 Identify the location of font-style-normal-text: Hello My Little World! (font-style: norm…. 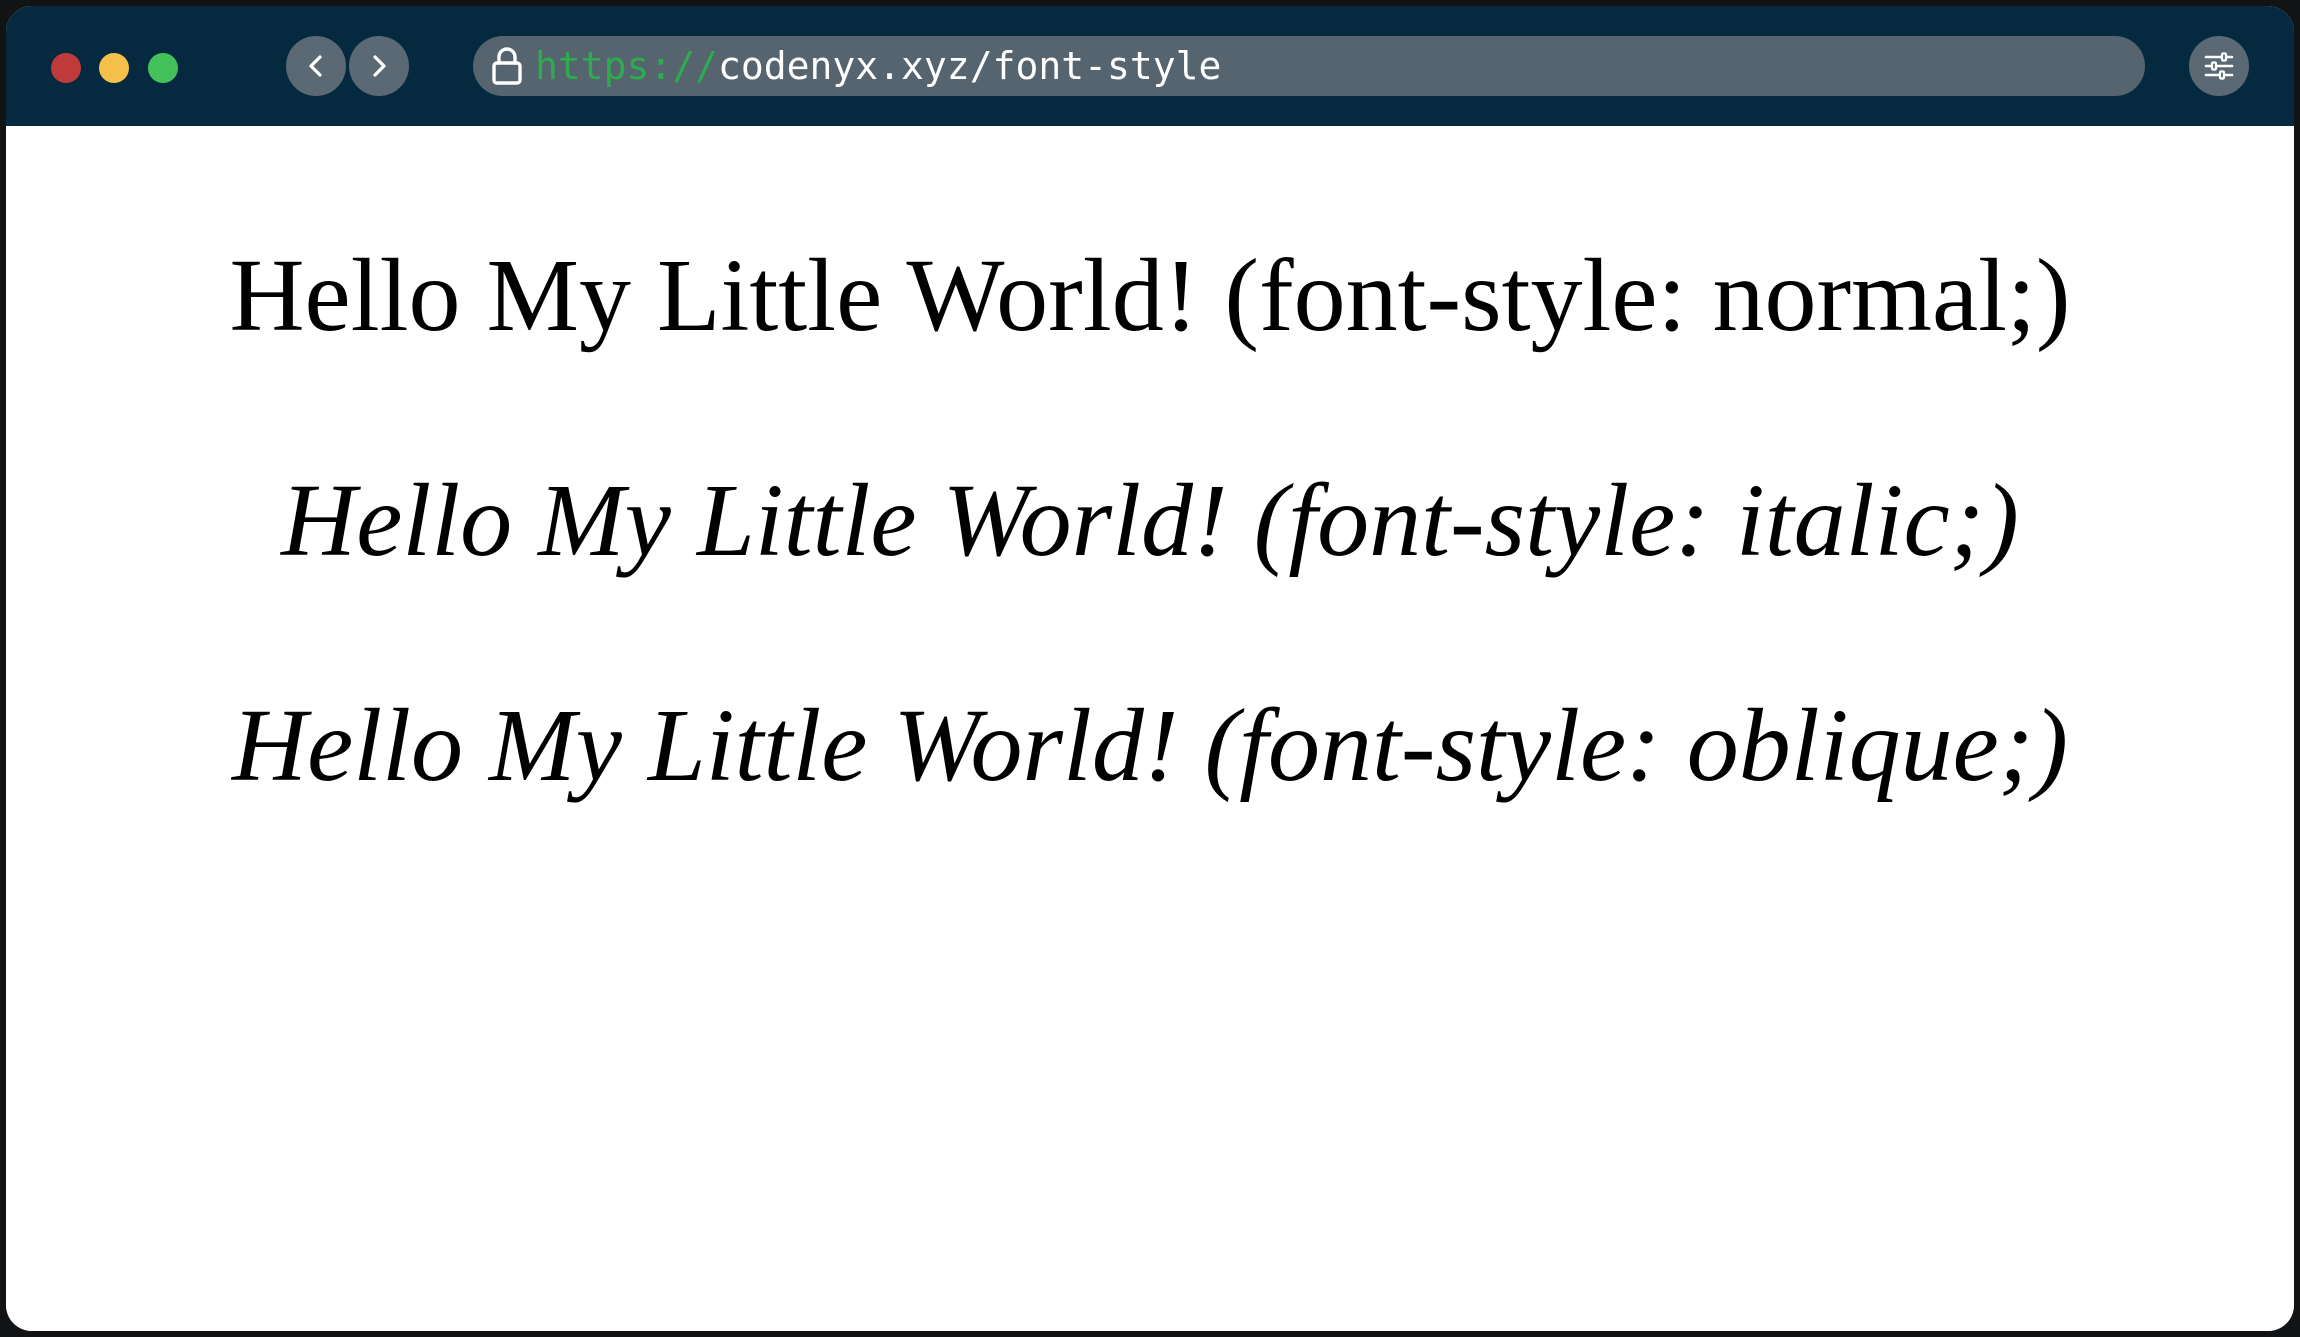
(1150, 295).